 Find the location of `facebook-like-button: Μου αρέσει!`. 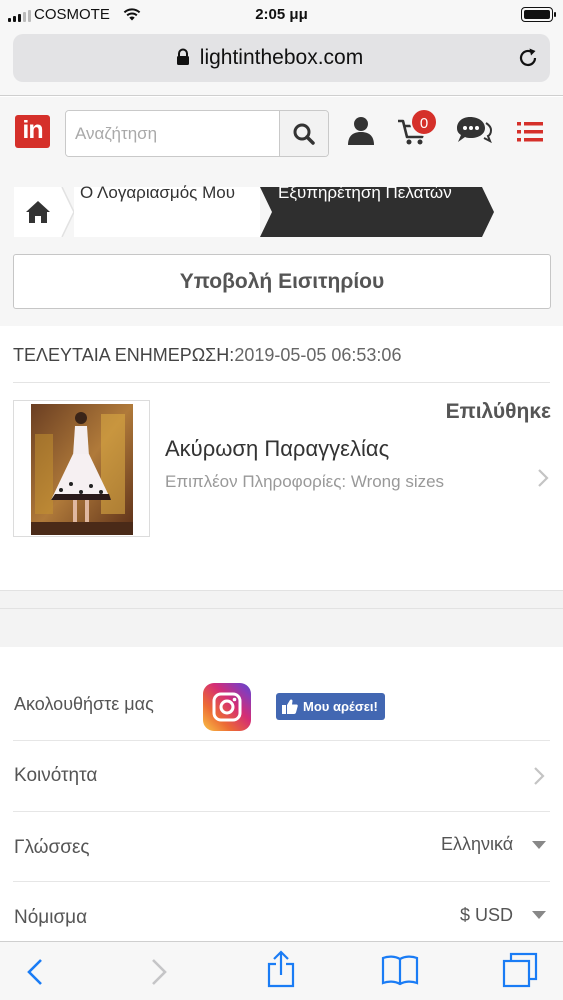

facebook-like-button: Μου αρέσει! is located at coordinates (330, 706).